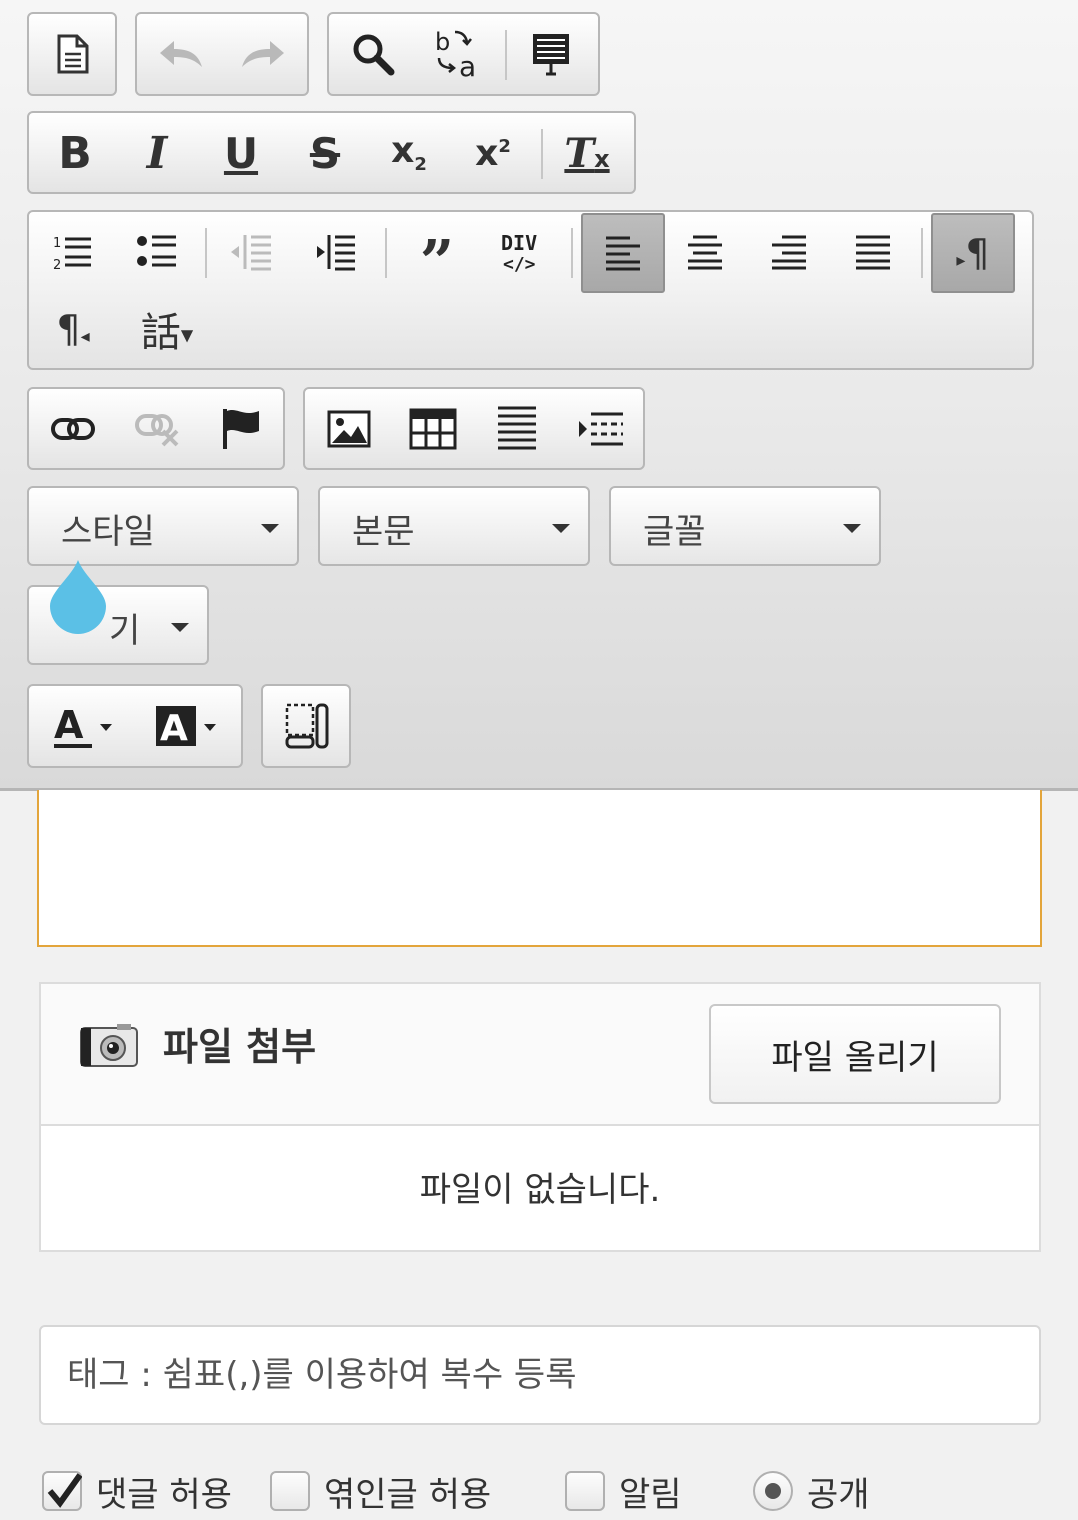  I want to click on blockquote-button: ”, so click(437, 254).